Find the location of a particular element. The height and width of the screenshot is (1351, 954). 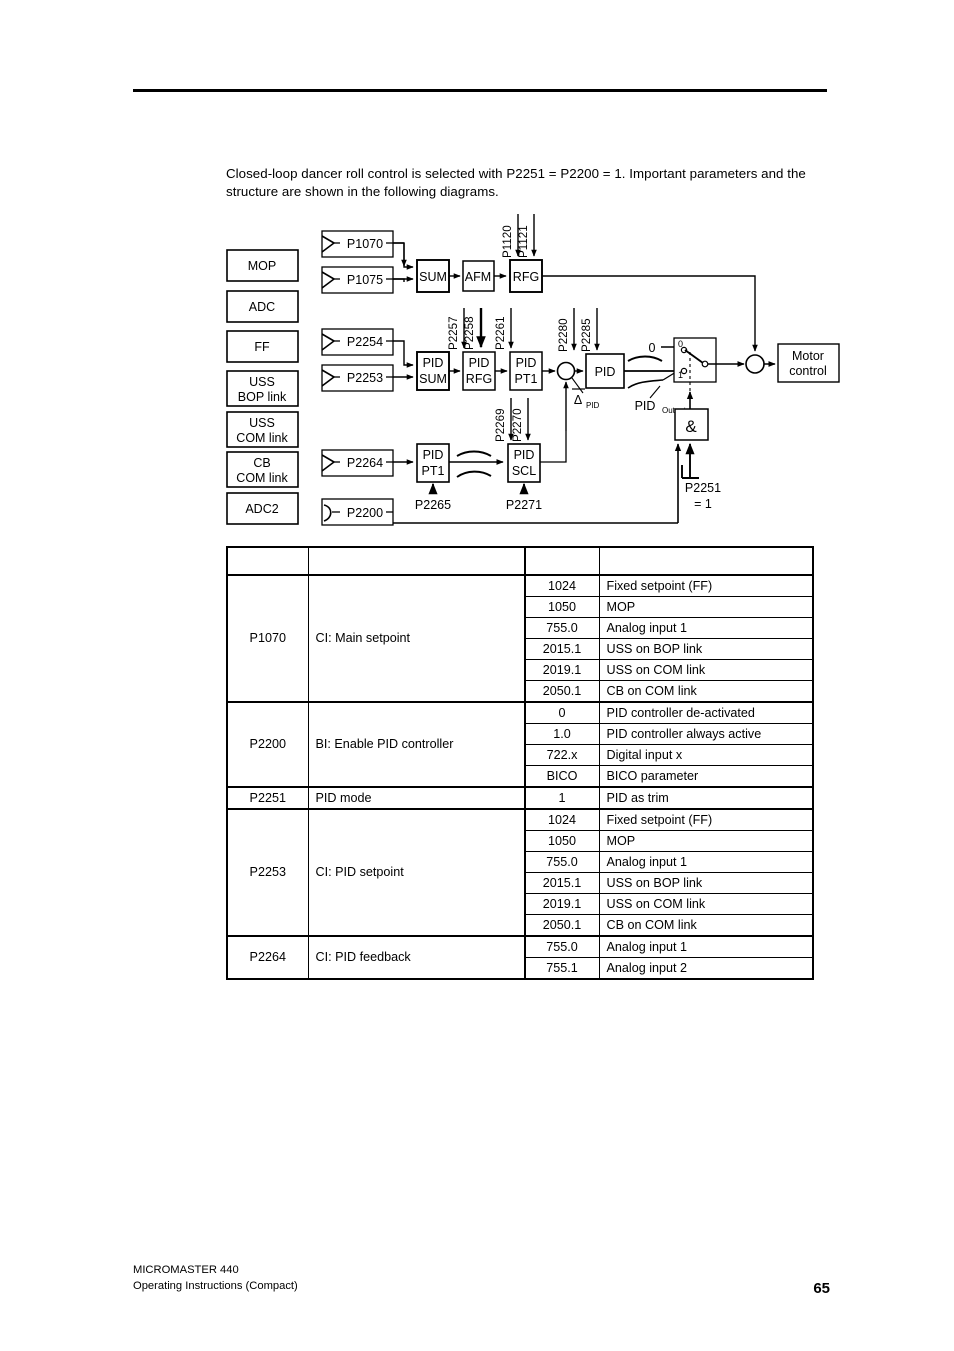

source-block-mop: MOP is located at coordinates (262, 265).